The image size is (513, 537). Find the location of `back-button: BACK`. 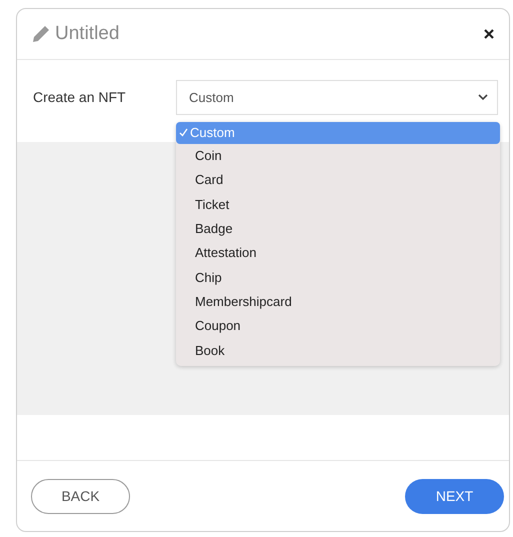

back-button: BACK is located at coordinates (80, 496).